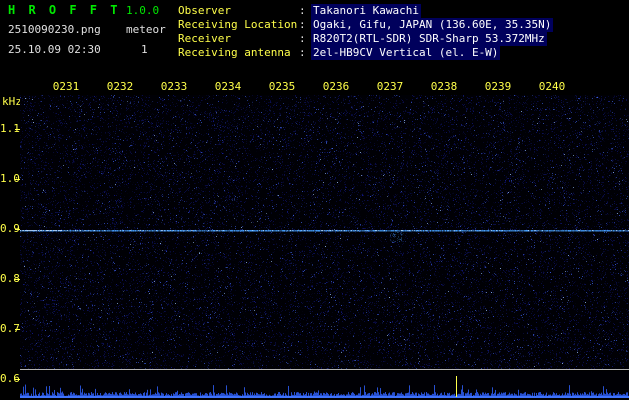 The height and width of the screenshot is (400, 629). Describe the element at coordinates (234, 52) in the screenshot. I see `info-label: Receiving antenna` at that location.